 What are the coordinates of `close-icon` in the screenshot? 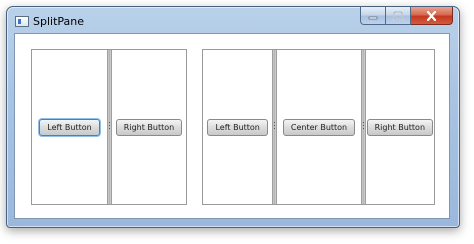 It's located at (431, 15).